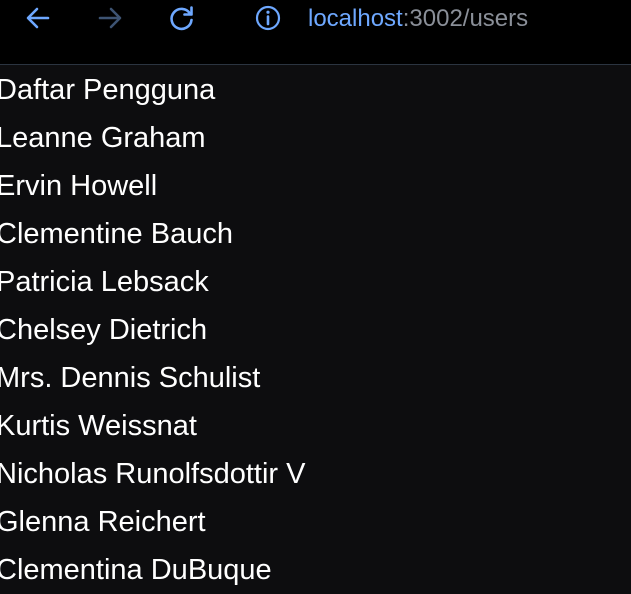 This screenshot has height=594, width=631. I want to click on reload-icon, so click(181, 18).